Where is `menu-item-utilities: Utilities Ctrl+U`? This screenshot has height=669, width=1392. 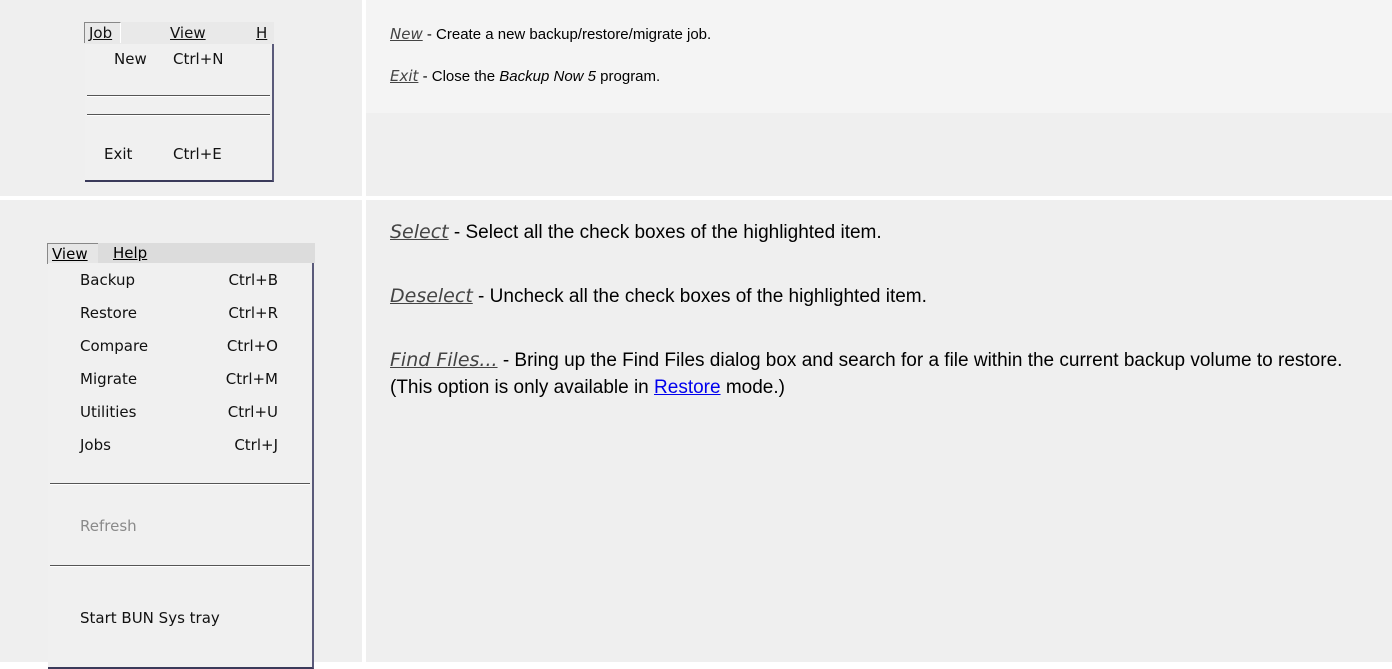 menu-item-utilities: Utilities Ctrl+U is located at coordinates (180, 414).